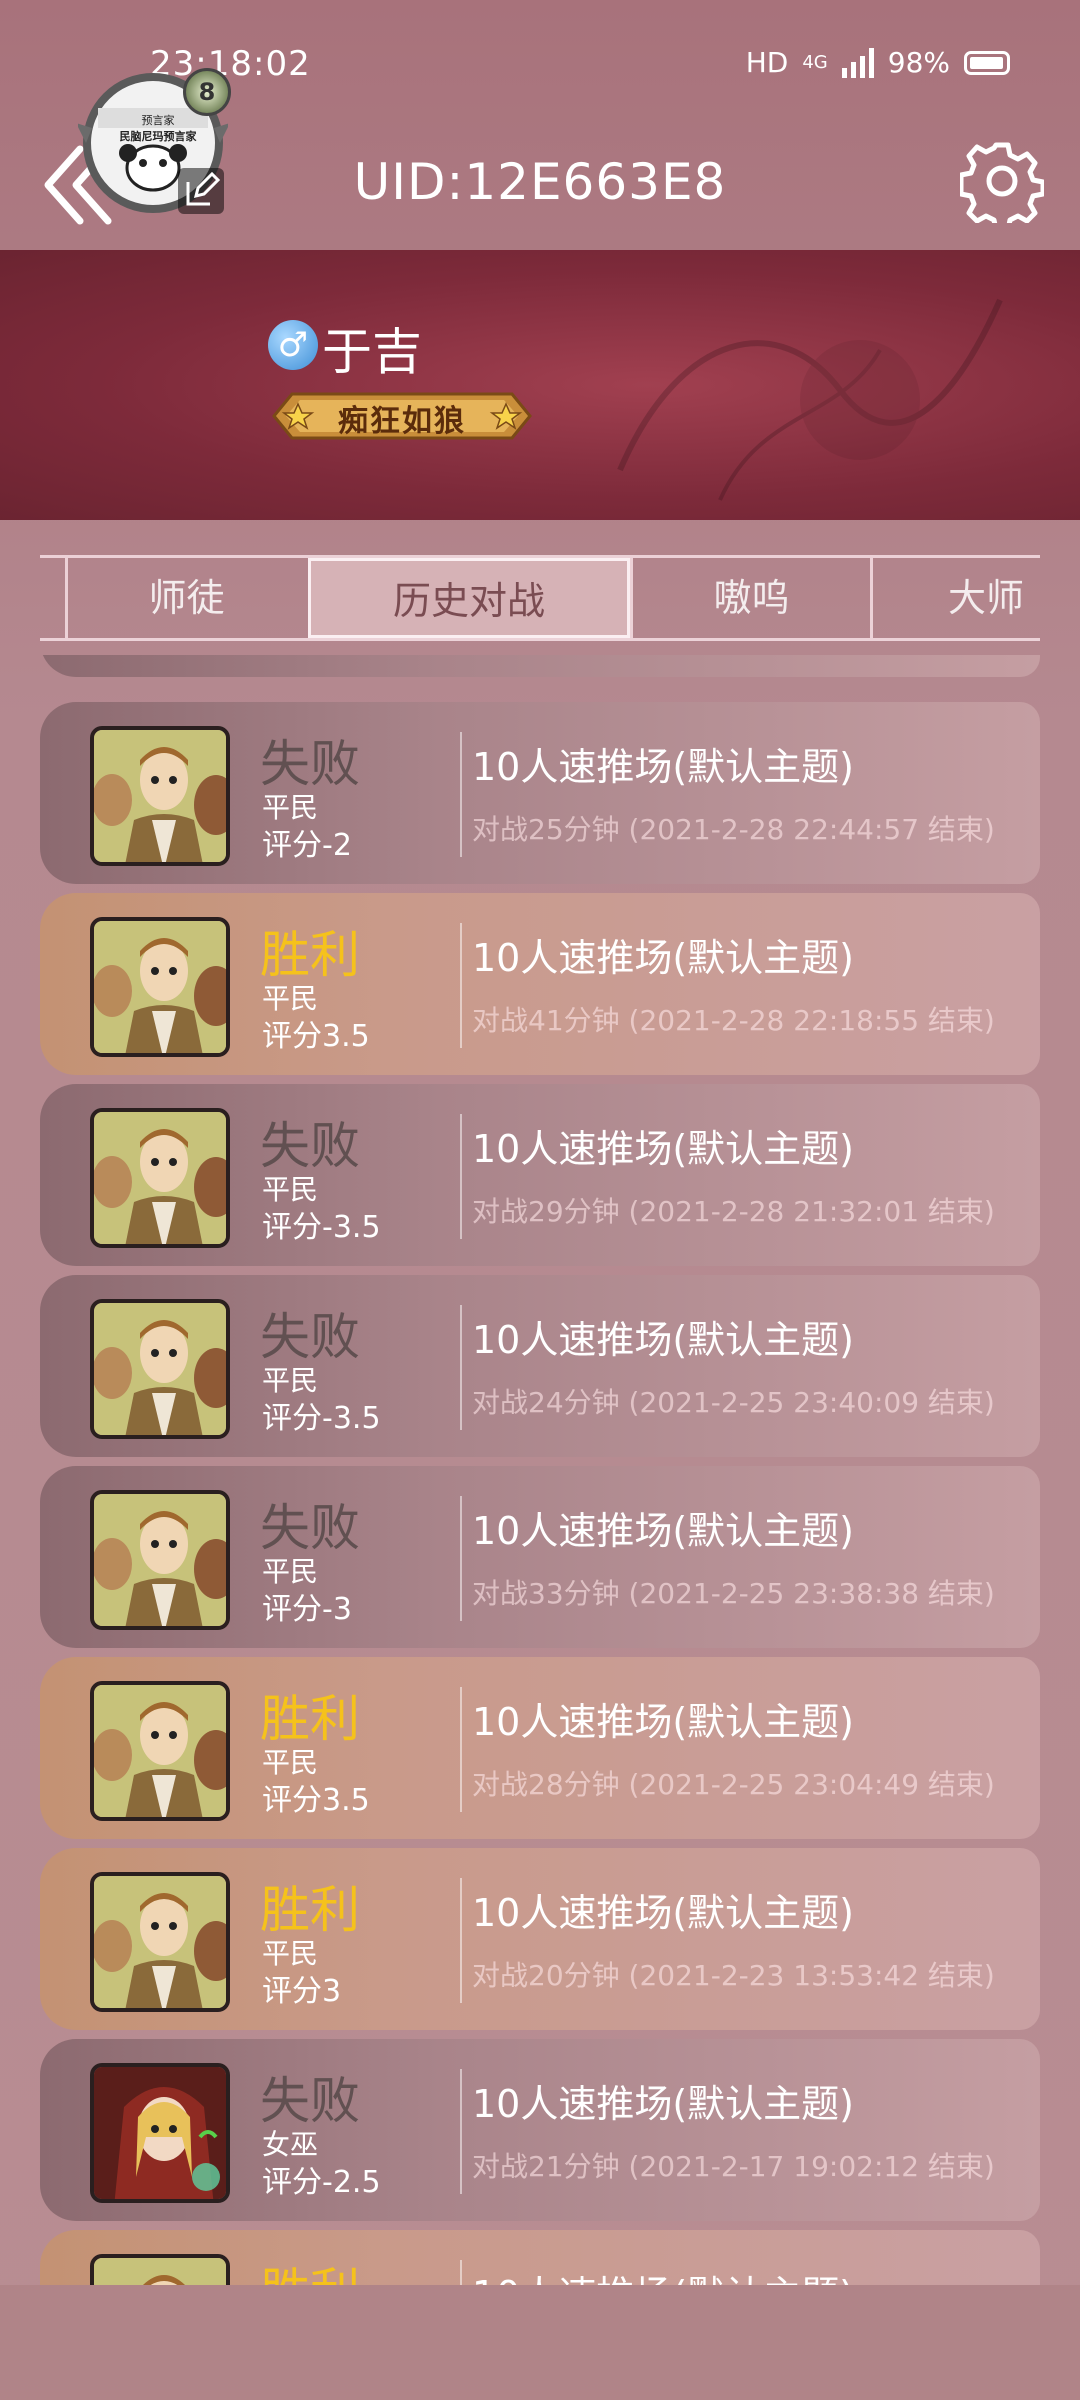 This screenshot has width=1080, height=2400. Describe the element at coordinates (540, 2257) in the screenshot. I see `match-card: 胜利 10人速推场(默认主题)` at that location.